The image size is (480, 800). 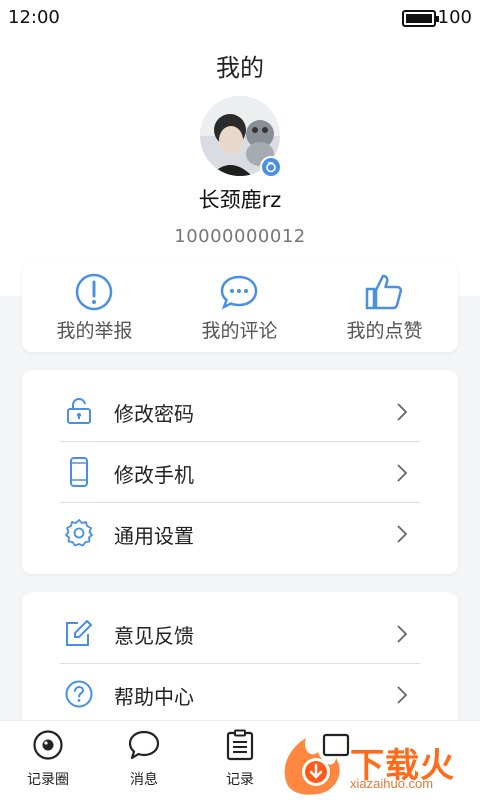 I want to click on comment-icon, so click(x=239, y=292).